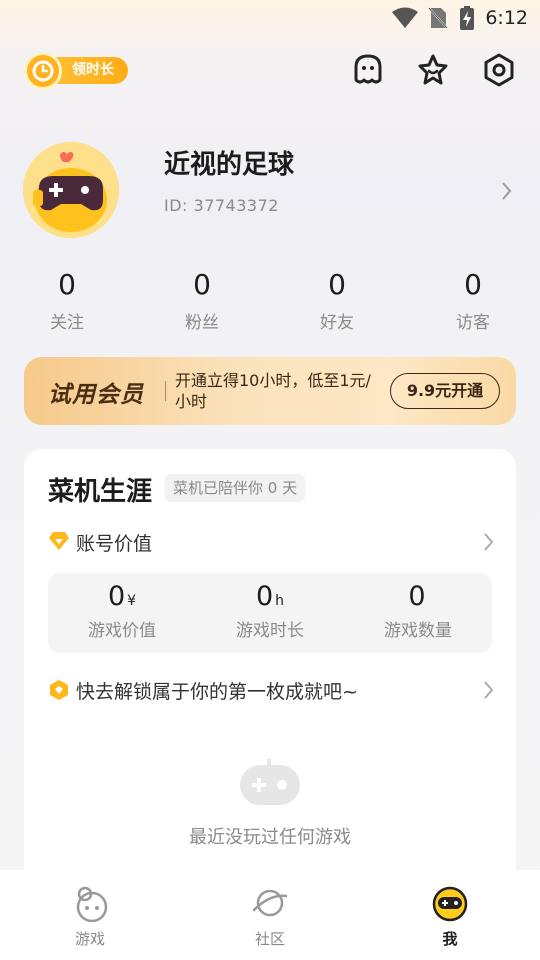  What do you see at coordinates (433, 70) in the screenshot?
I see `star-icon` at bounding box center [433, 70].